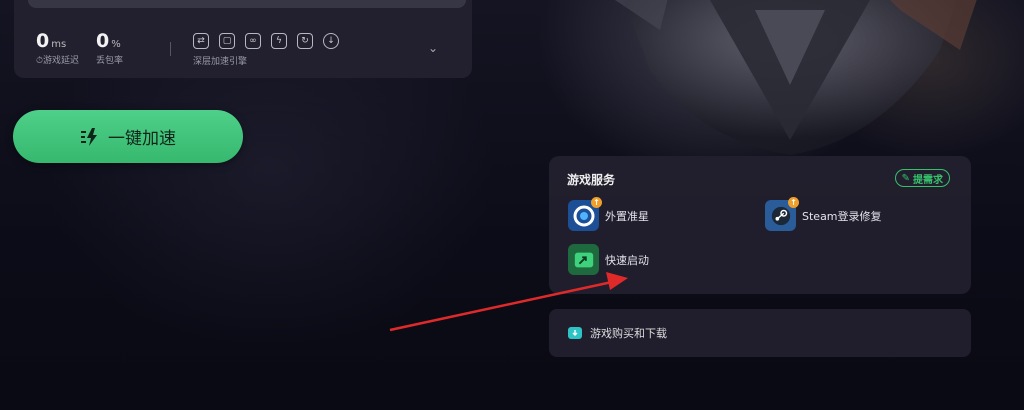  Describe the element at coordinates (782, 214) in the screenshot. I see `steam-icon: ↑` at that location.